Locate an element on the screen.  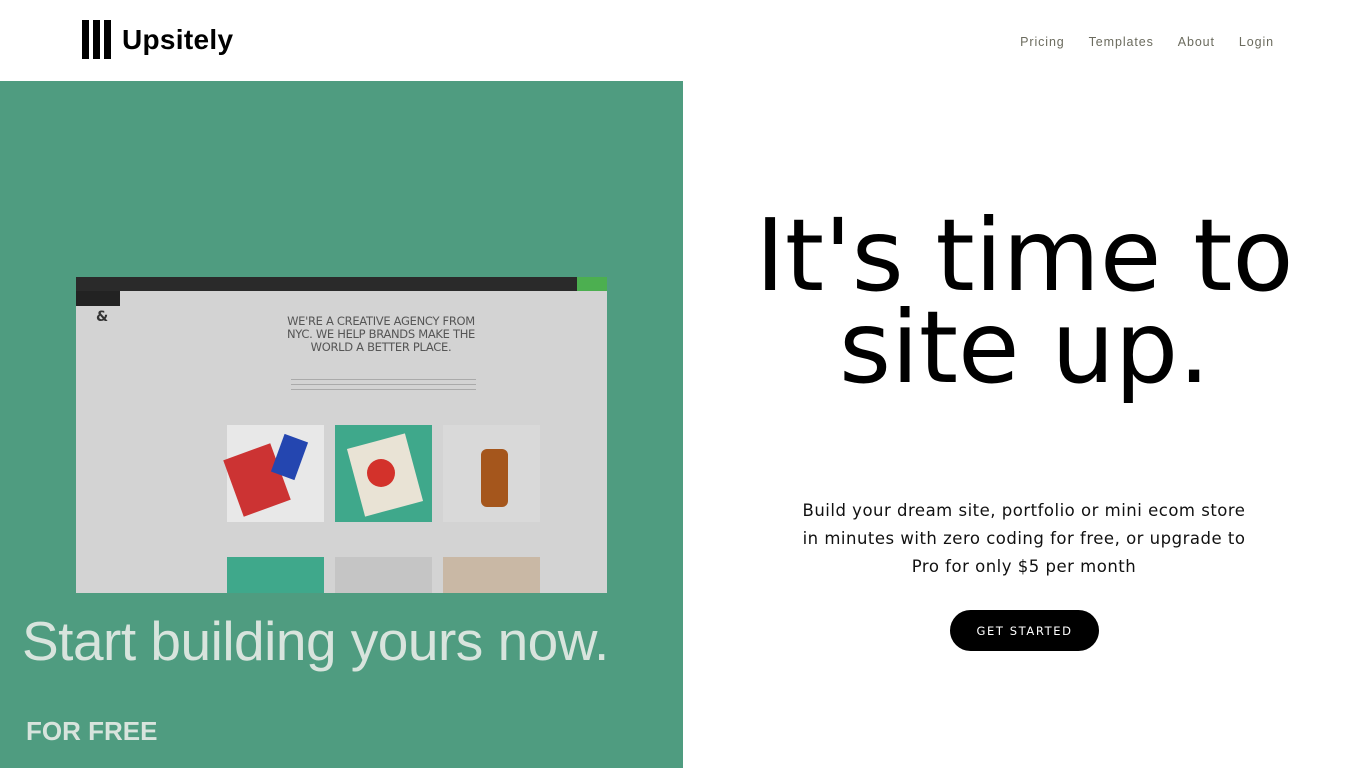
nav-login: Login is located at coordinates (1256, 42).